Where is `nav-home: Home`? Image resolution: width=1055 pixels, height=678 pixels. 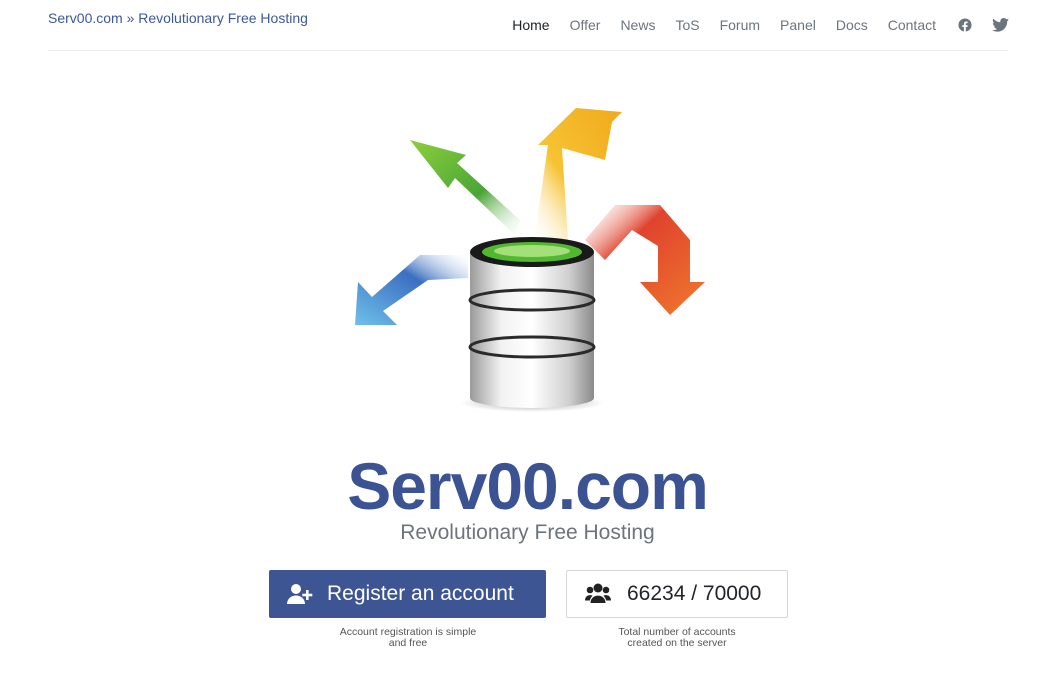
nav-home: Home is located at coordinates (530, 25).